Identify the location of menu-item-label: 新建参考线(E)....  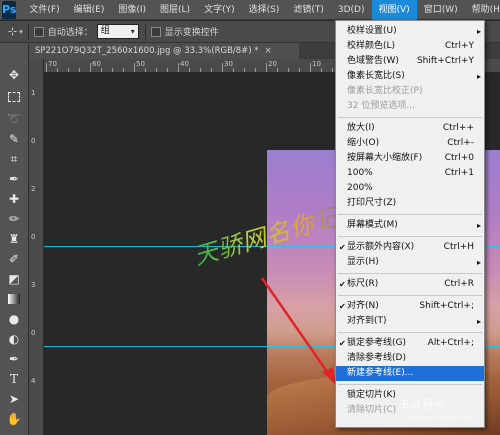
(380, 373).